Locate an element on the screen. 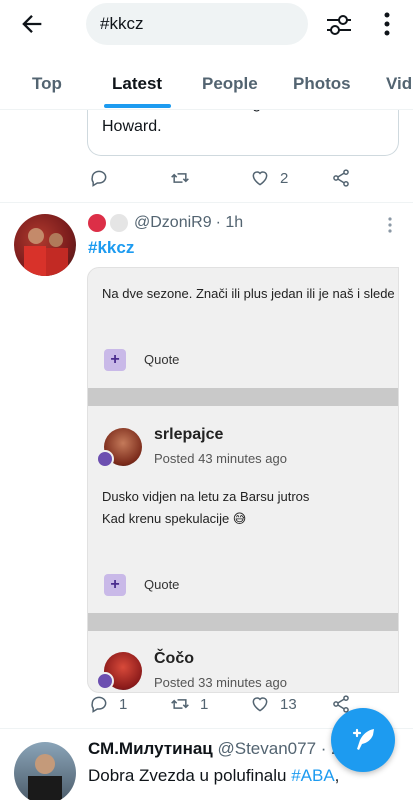  tweet-divider is located at coordinates (206, 202).